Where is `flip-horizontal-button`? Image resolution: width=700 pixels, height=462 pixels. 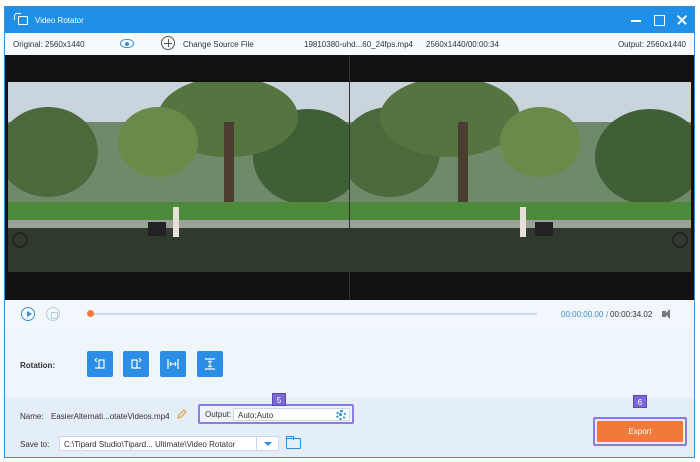
flip-horizontal-button is located at coordinates (173, 364).